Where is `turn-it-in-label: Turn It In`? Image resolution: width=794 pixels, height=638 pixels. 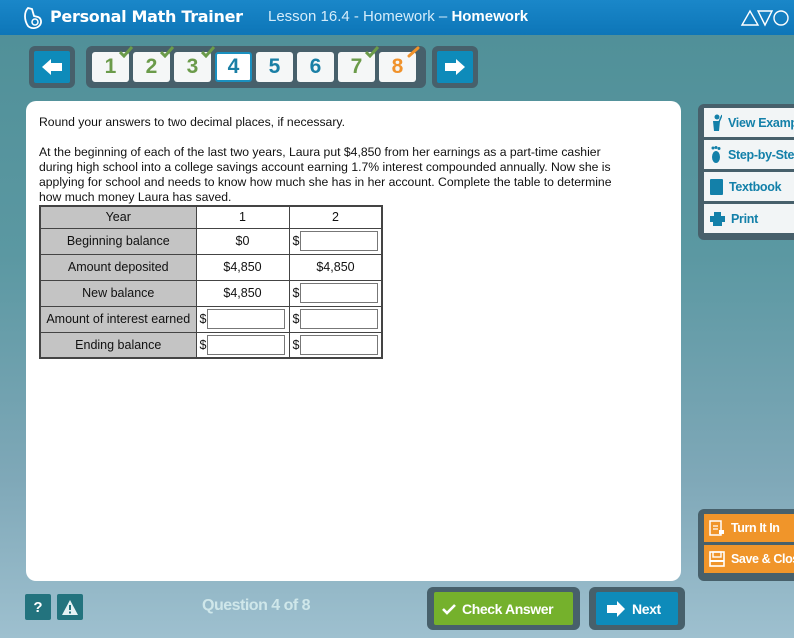 turn-it-in-label: Turn It In is located at coordinates (755, 528).